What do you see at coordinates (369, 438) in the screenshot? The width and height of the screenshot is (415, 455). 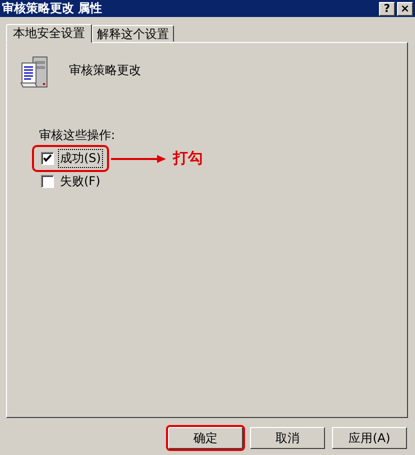 I see `apply-button: 应用(A)` at bounding box center [369, 438].